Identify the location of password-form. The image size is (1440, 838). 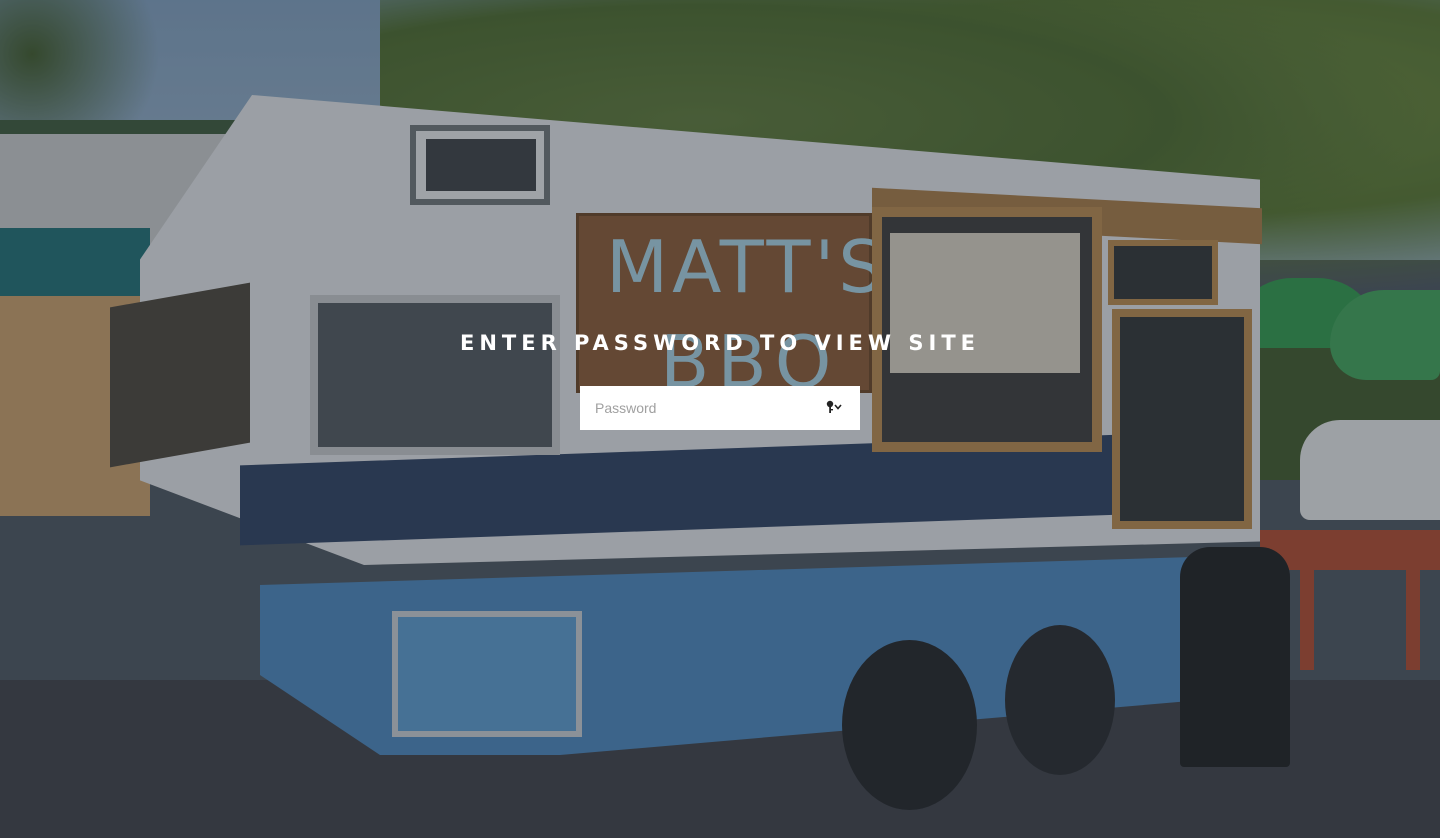
(720, 408).